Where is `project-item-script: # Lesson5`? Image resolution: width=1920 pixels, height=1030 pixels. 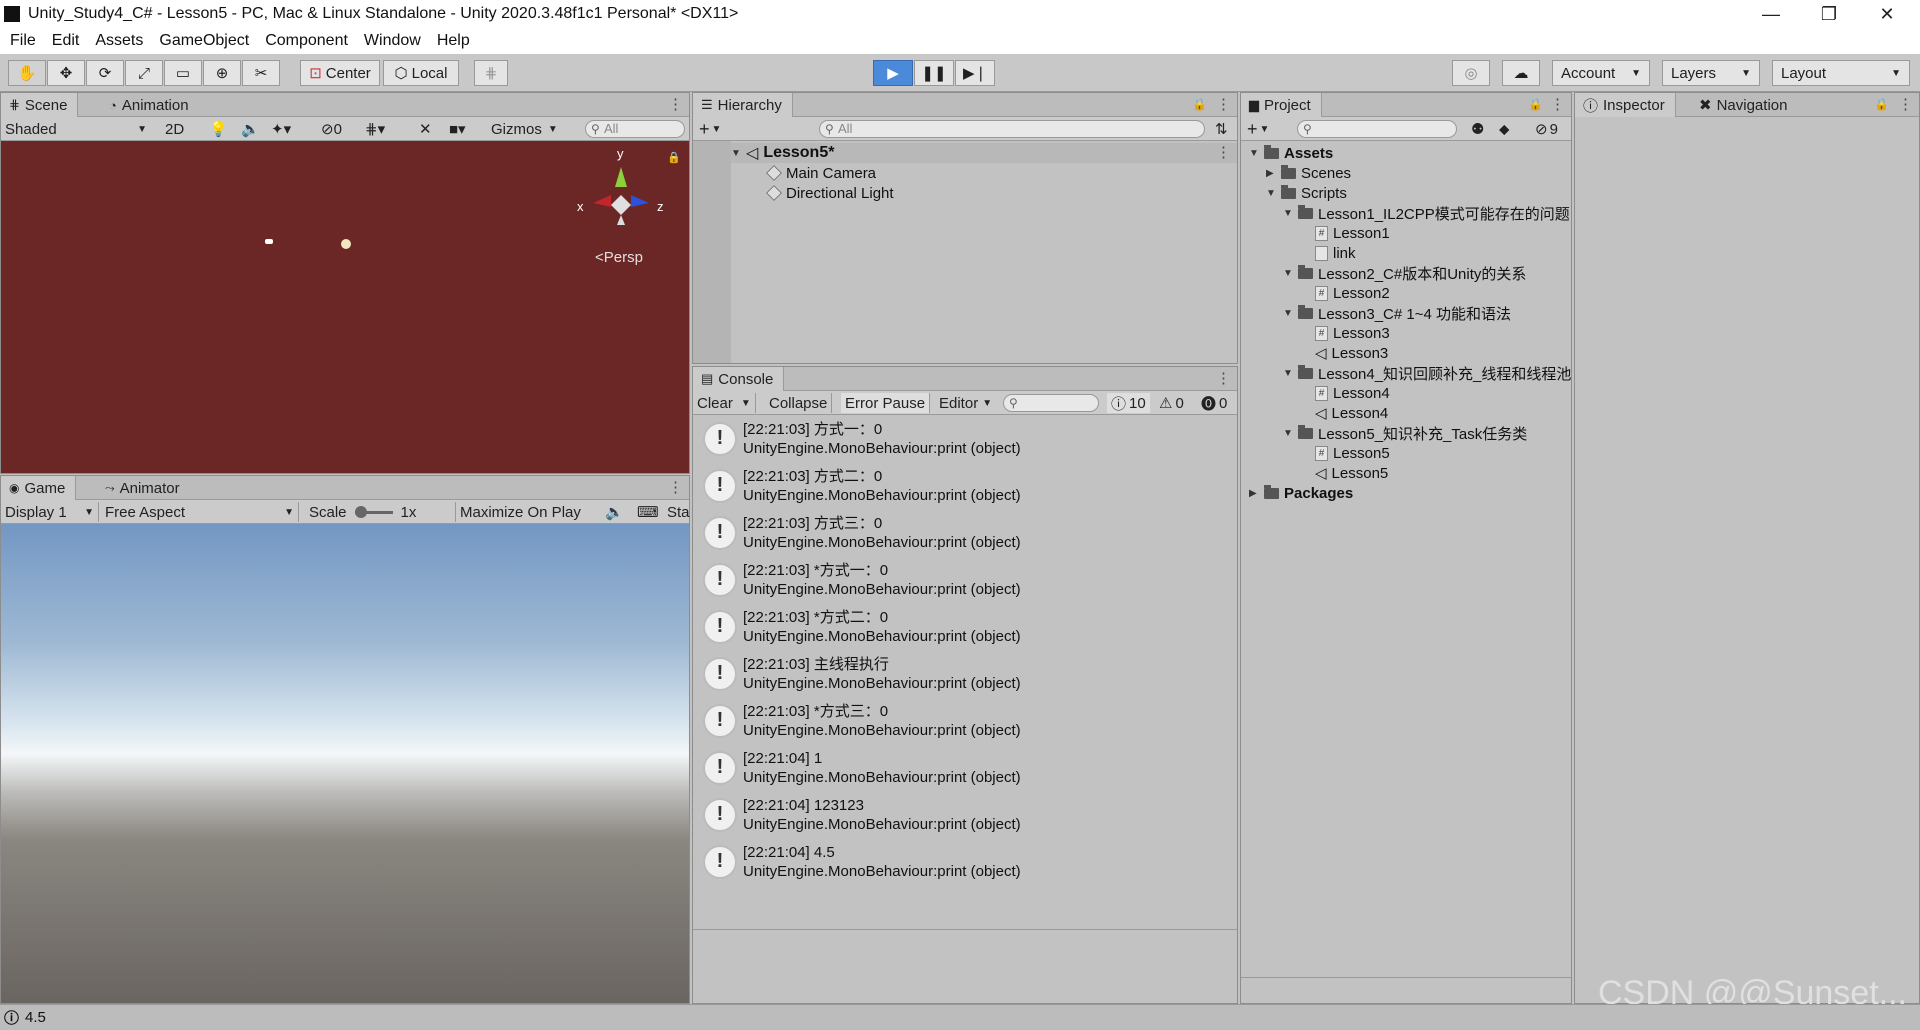 project-item-script: # Lesson5 is located at coordinates (1345, 453).